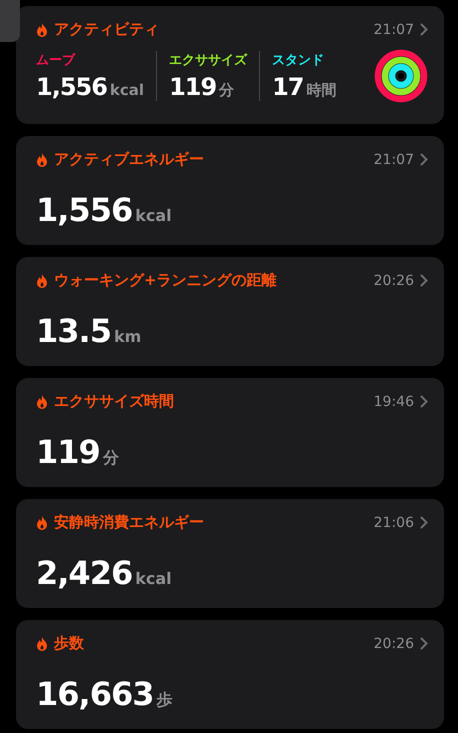 Image resolution: width=458 pixels, height=733 pixels. Describe the element at coordinates (164, 700) in the screenshot. I see `unit-label: 歩` at that location.